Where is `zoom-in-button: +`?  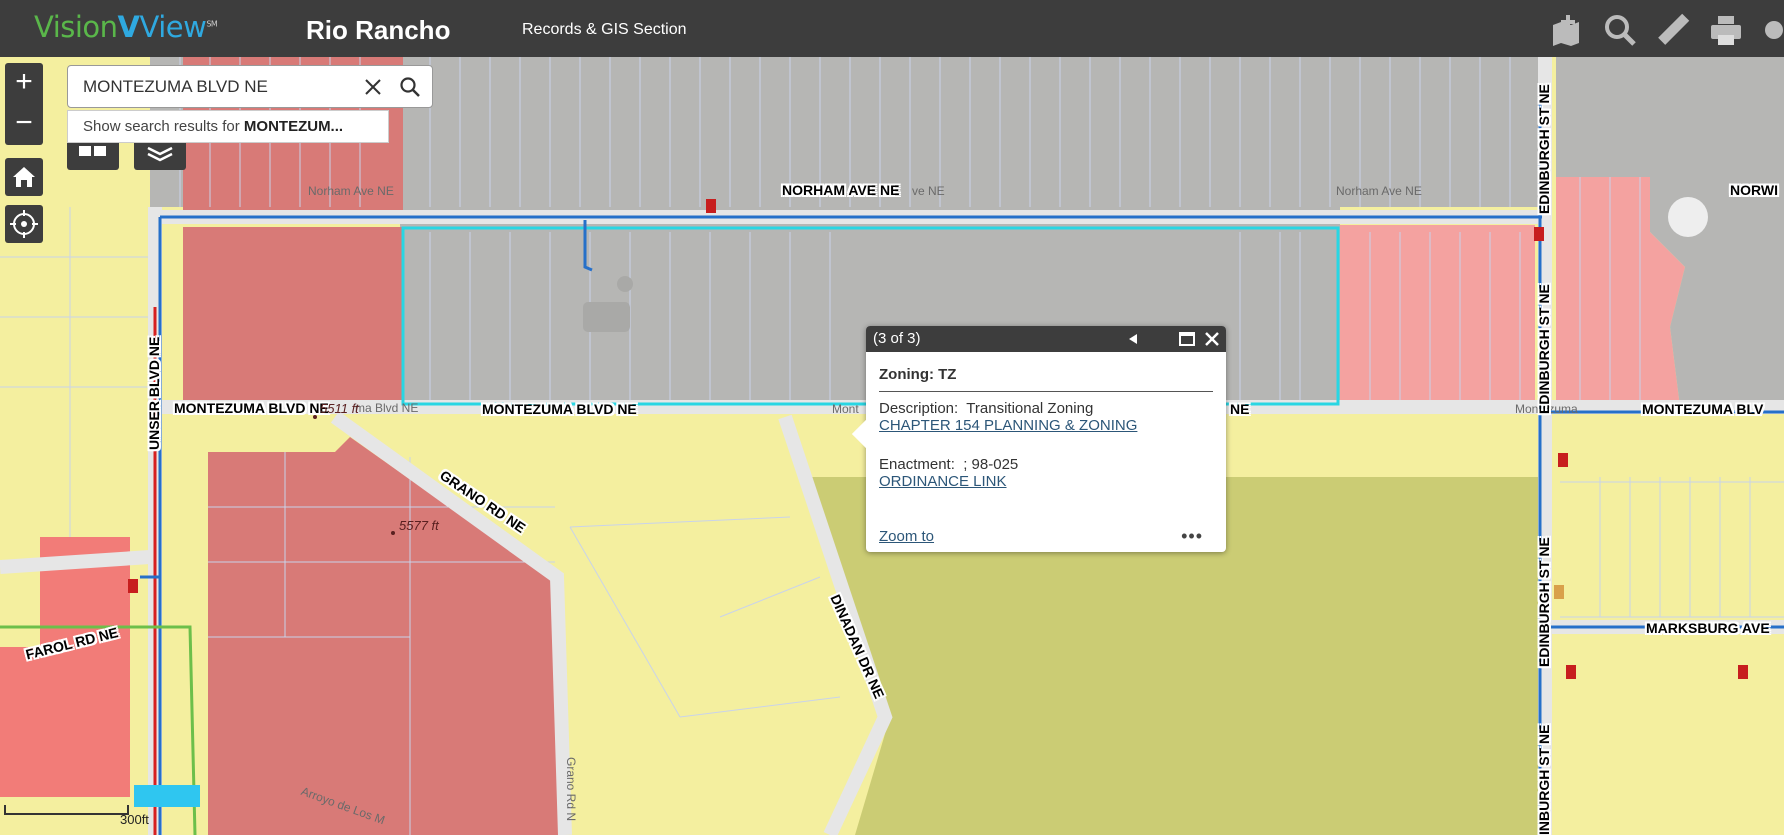
zoom-in-button: + is located at coordinates (24, 83).